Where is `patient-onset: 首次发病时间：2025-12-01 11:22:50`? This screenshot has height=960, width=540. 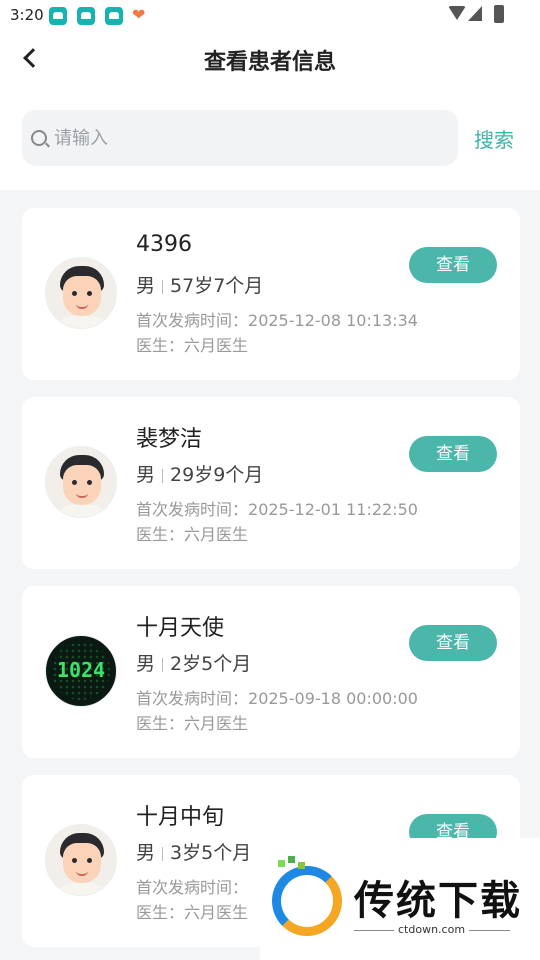
patient-onset: 首次发病时间：2025-12-01 11:22:50 is located at coordinates (277, 508).